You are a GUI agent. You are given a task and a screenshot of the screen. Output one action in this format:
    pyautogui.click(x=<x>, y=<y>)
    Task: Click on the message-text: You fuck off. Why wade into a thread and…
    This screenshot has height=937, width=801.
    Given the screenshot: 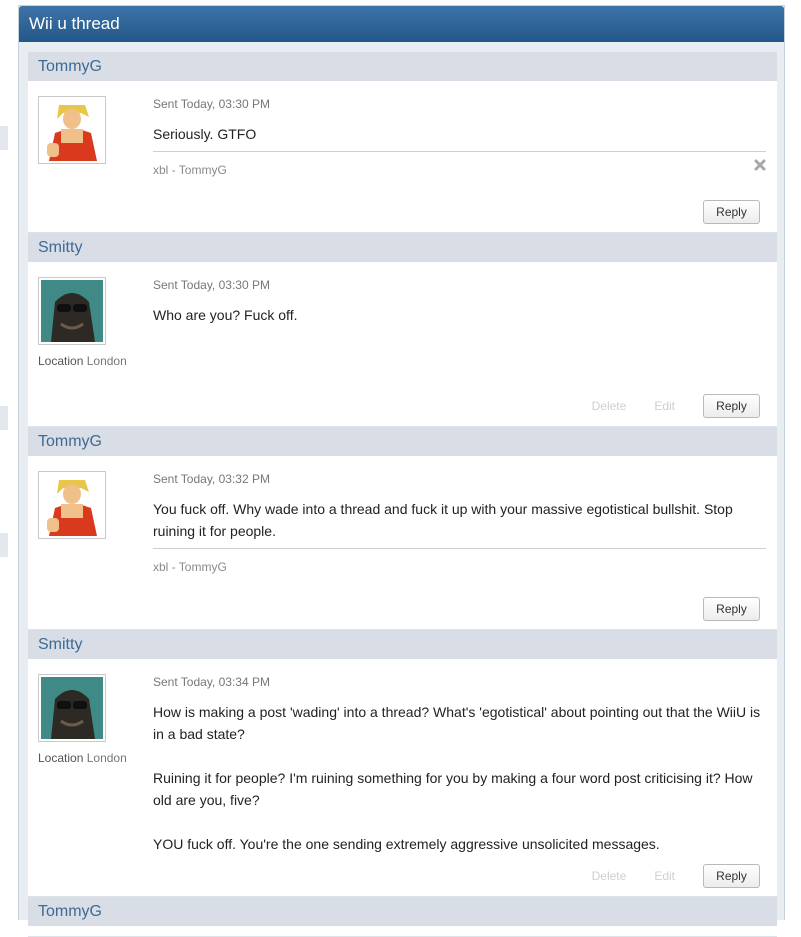 What is the action you would take?
    pyautogui.click(x=459, y=520)
    